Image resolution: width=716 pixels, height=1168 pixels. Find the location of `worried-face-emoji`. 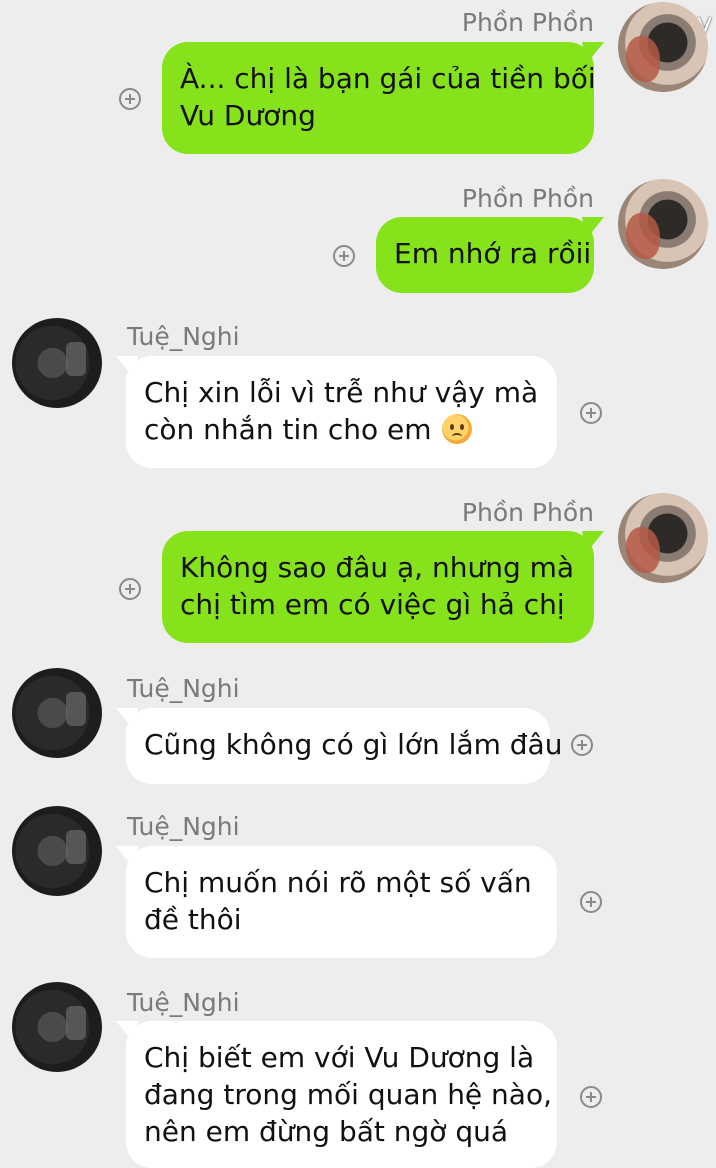

worried-face-emoji is located at coordinates (457, 429).